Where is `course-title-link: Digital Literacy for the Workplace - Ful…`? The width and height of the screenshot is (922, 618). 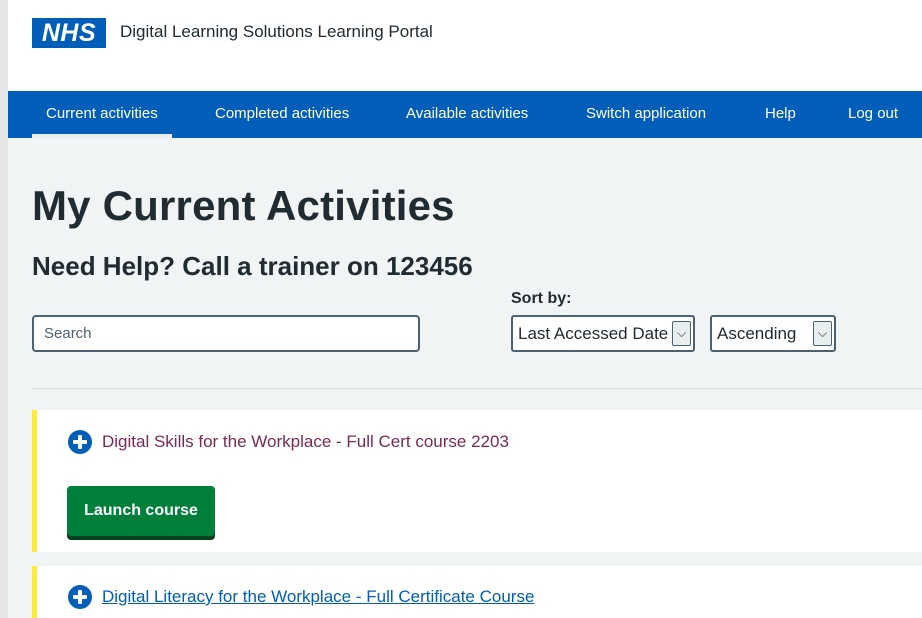 course-title-link: Digital Literacy for the Workplace - Ful… is located at coordinates (318, 597).